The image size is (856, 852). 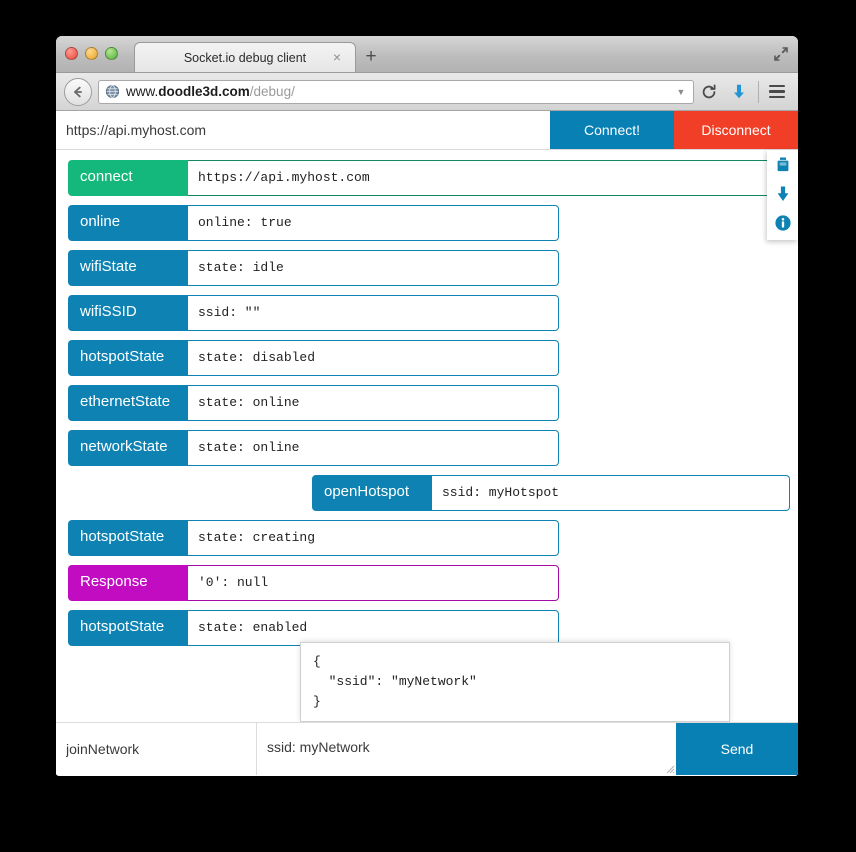 I want to click on log-row: wifiSSID ssid: "", so click(x=313, y=313).